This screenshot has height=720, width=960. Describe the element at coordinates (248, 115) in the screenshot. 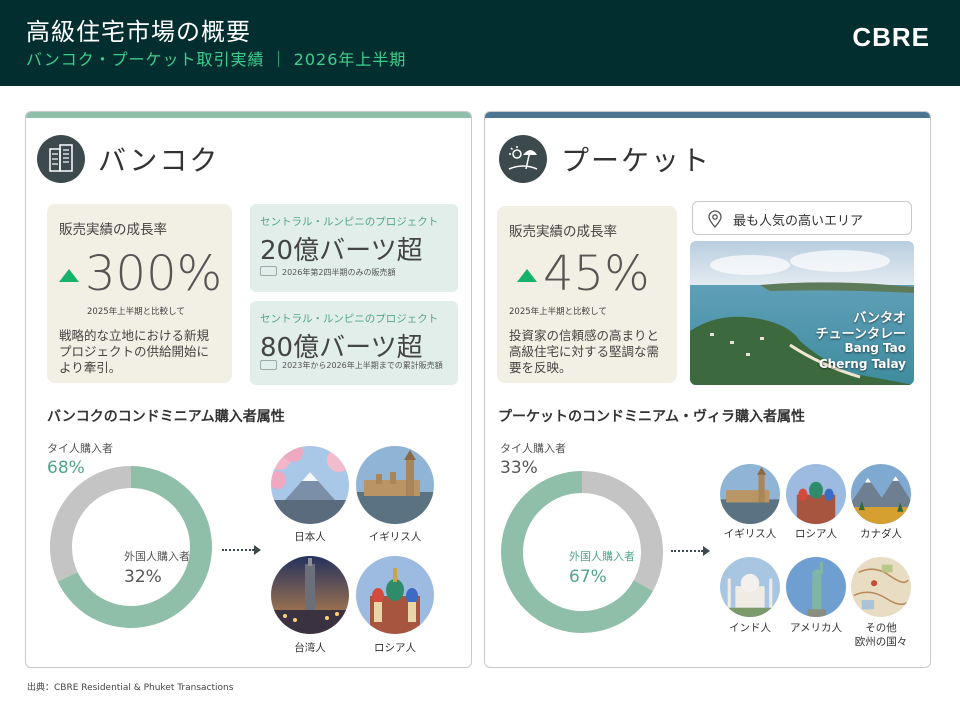

I see `bangkok-accent-bar` at that location.